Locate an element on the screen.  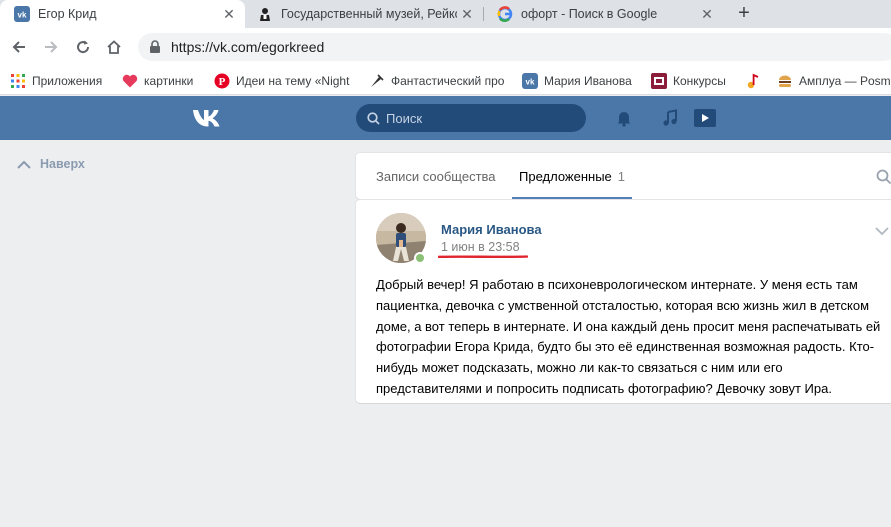
browser-tab: Государственный музей, Рейксмюсеум ✕ is located at coordinates (363, 14).